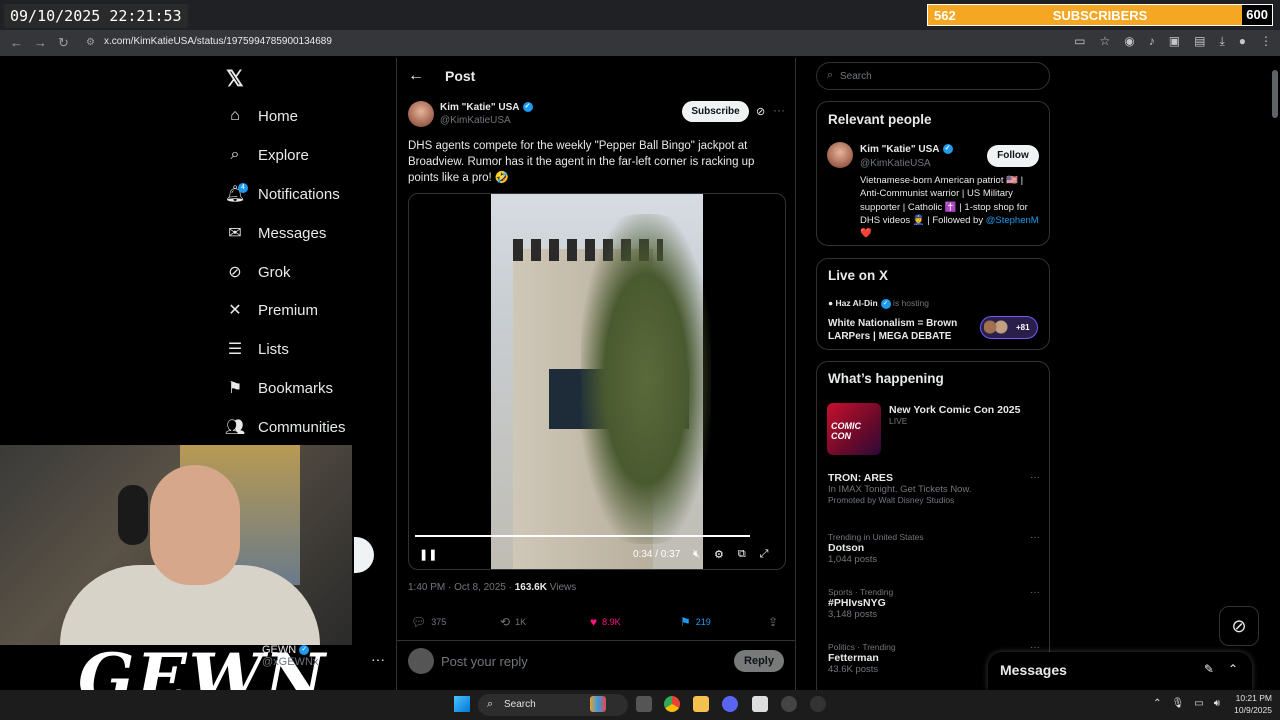  Describe the element at coordinates (878, 303) in the screenshot. I see `live-host: ● Haz Al-Din ✓ is hosting` at that location.